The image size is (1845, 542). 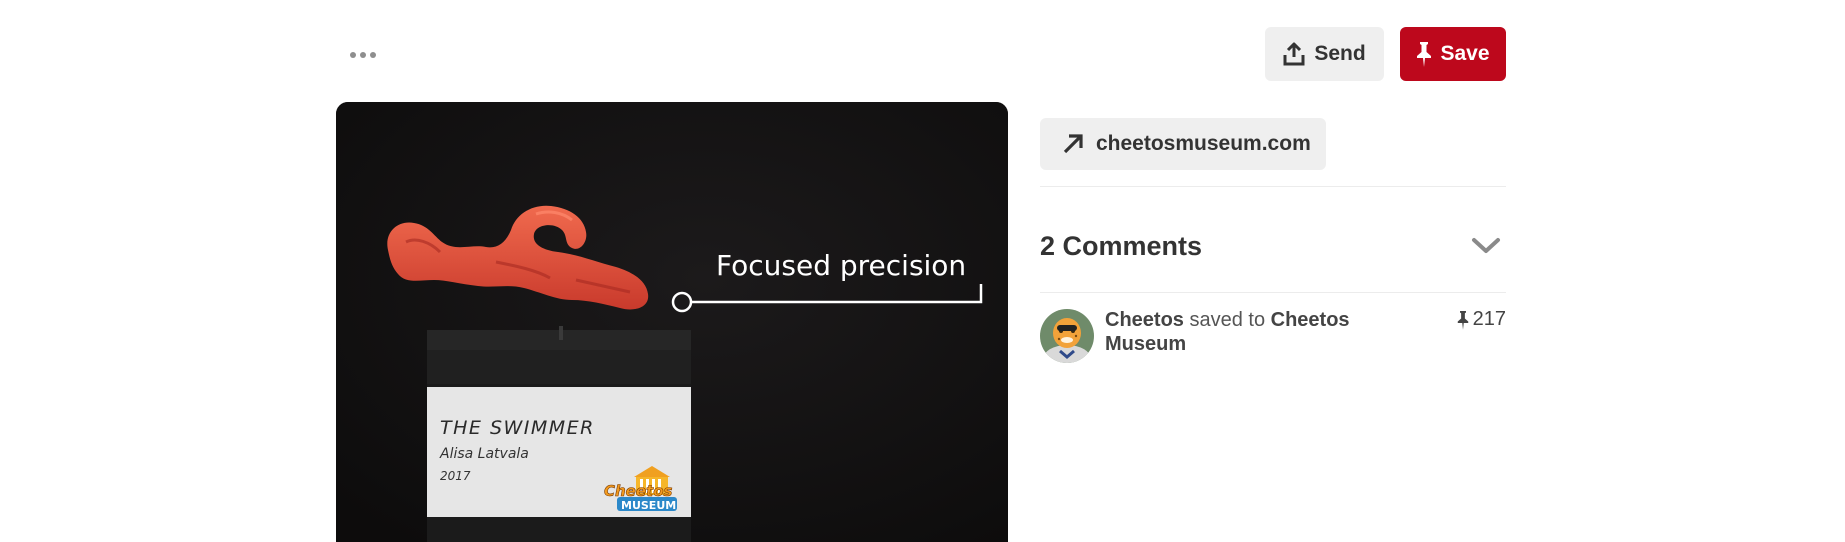 I want to click on more-options-button, so click(x=363, y=55).